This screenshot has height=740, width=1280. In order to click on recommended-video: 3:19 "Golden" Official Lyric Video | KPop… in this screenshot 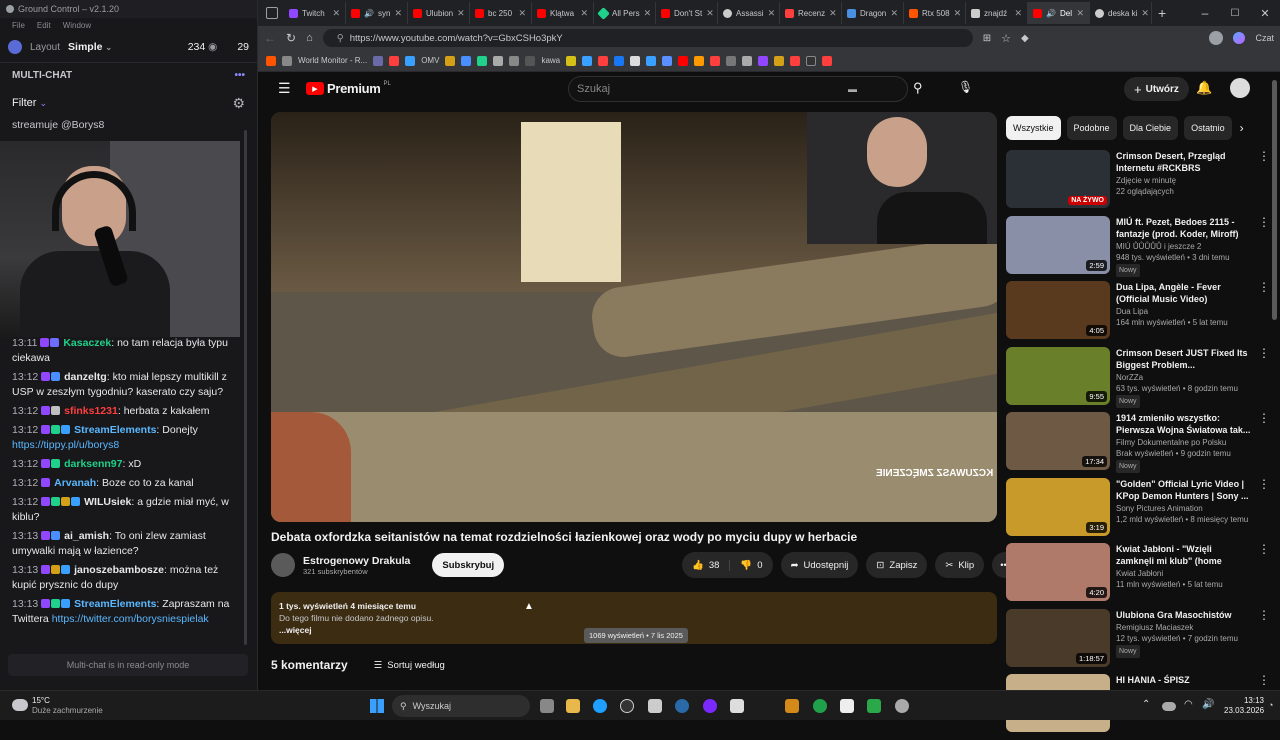, I will do `click(1138, 510)`.